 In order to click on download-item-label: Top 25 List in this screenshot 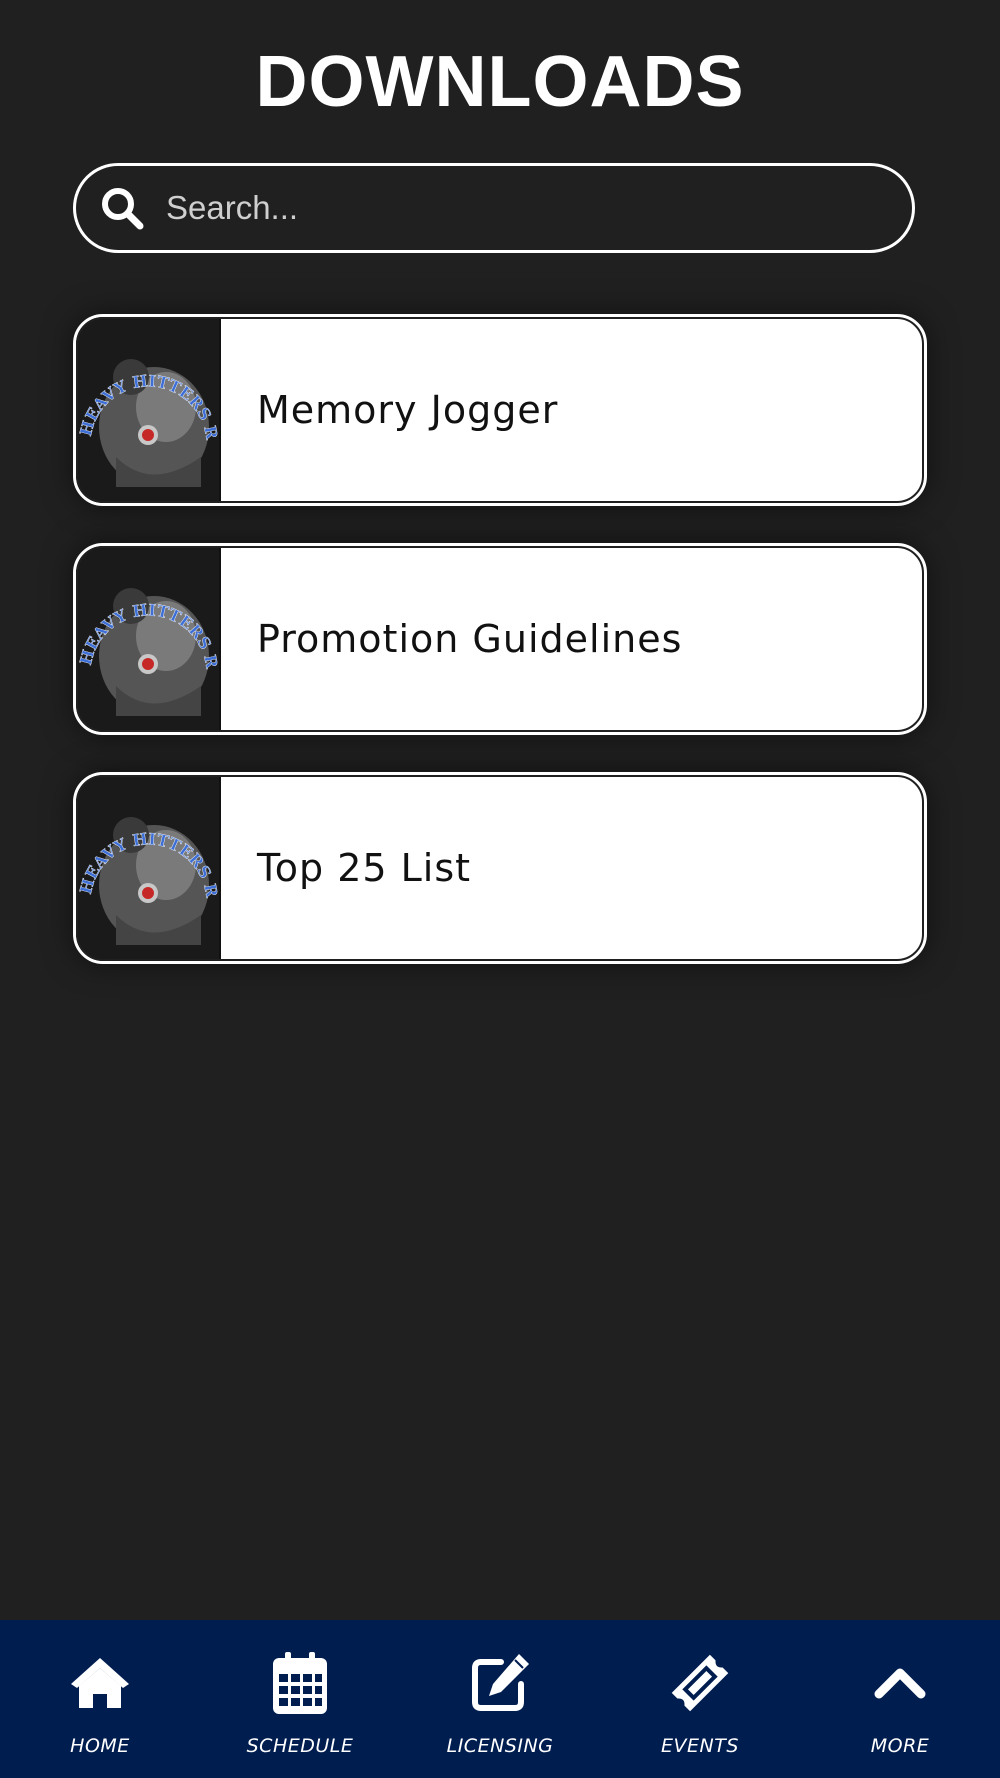, I will do `click(364, 868)`.